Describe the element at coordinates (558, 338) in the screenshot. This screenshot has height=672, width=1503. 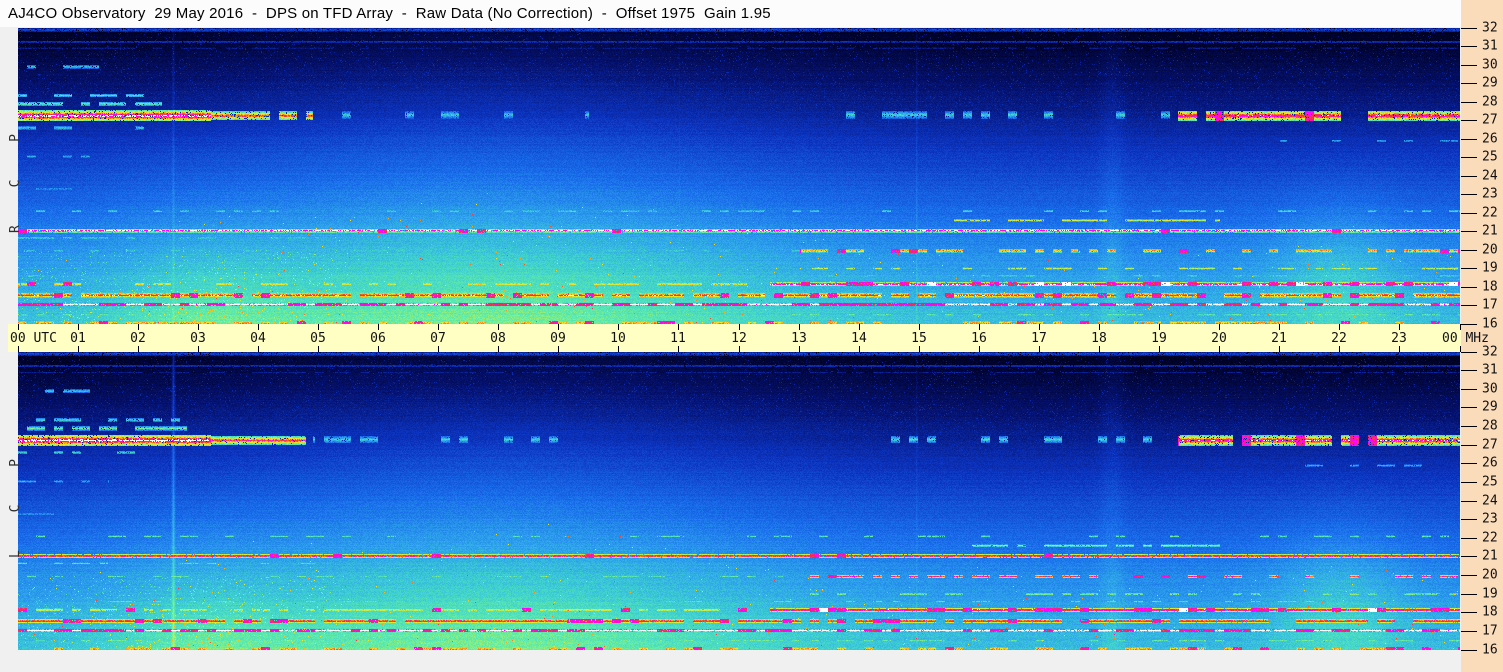
I see `time-label: 09` at that location.